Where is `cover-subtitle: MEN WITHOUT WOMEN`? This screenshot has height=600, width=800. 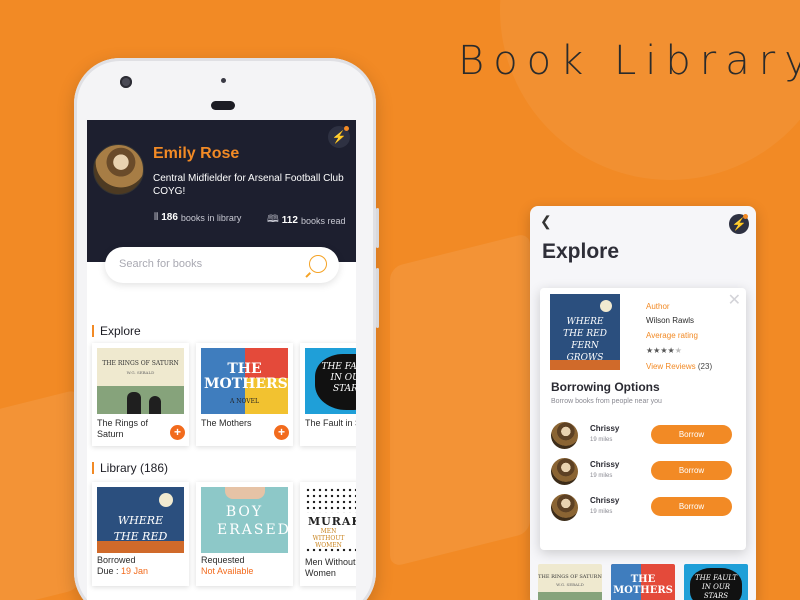 cover-subtitle: MEN WITHOUT WOMEN is located at coordinates (328, 538).